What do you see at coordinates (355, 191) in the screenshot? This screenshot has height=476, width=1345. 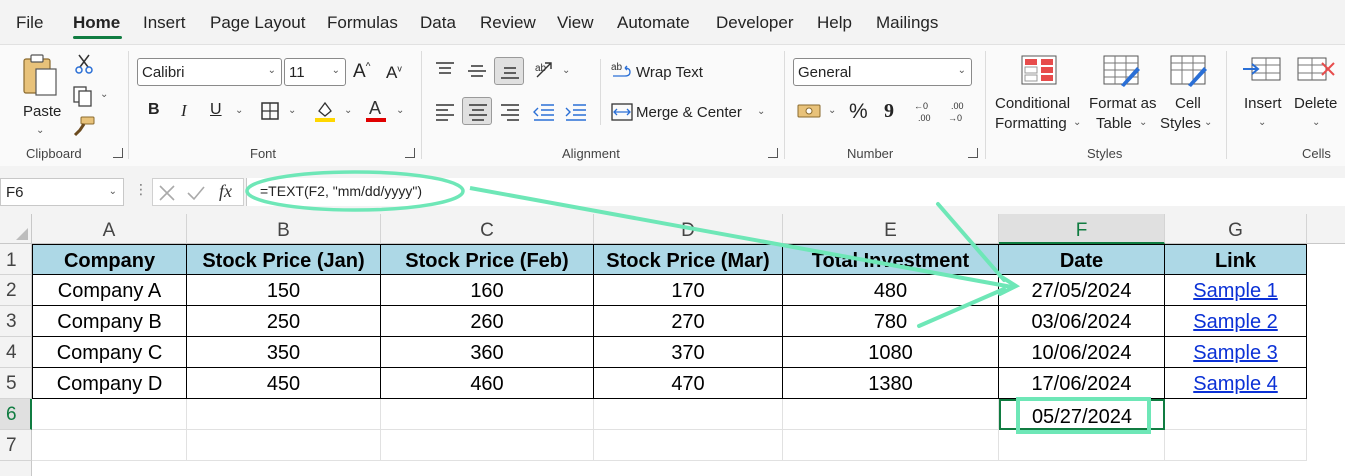 I see `formula-highlight-ellipse` at bounding box center [355, 191].